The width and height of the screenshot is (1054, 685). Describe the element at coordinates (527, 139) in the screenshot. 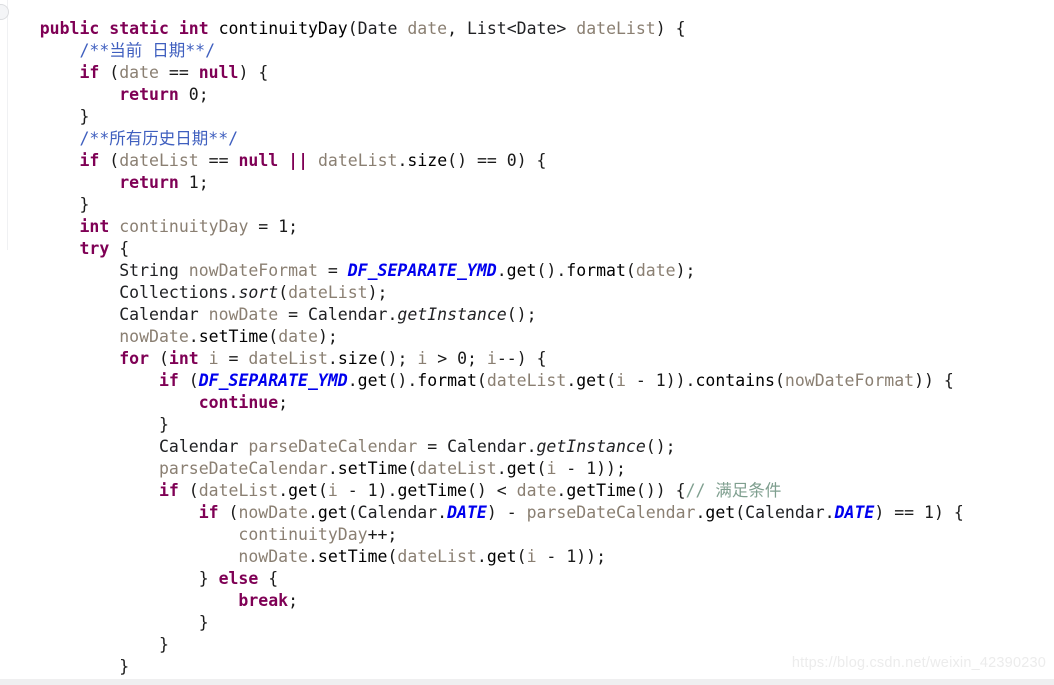

I see `code-line: /**所有历史日期**/` at that location.